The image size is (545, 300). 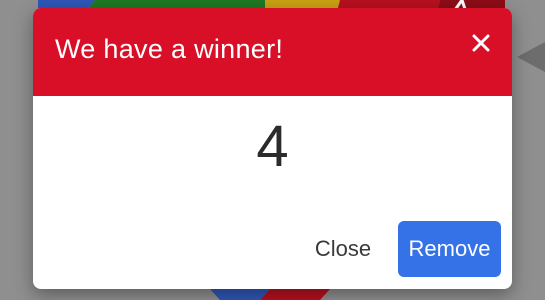 What do you see at coordinates (531, 57) in the screenshot?
I see `wheel-pointer-icon` at bounding box center [531, 57].